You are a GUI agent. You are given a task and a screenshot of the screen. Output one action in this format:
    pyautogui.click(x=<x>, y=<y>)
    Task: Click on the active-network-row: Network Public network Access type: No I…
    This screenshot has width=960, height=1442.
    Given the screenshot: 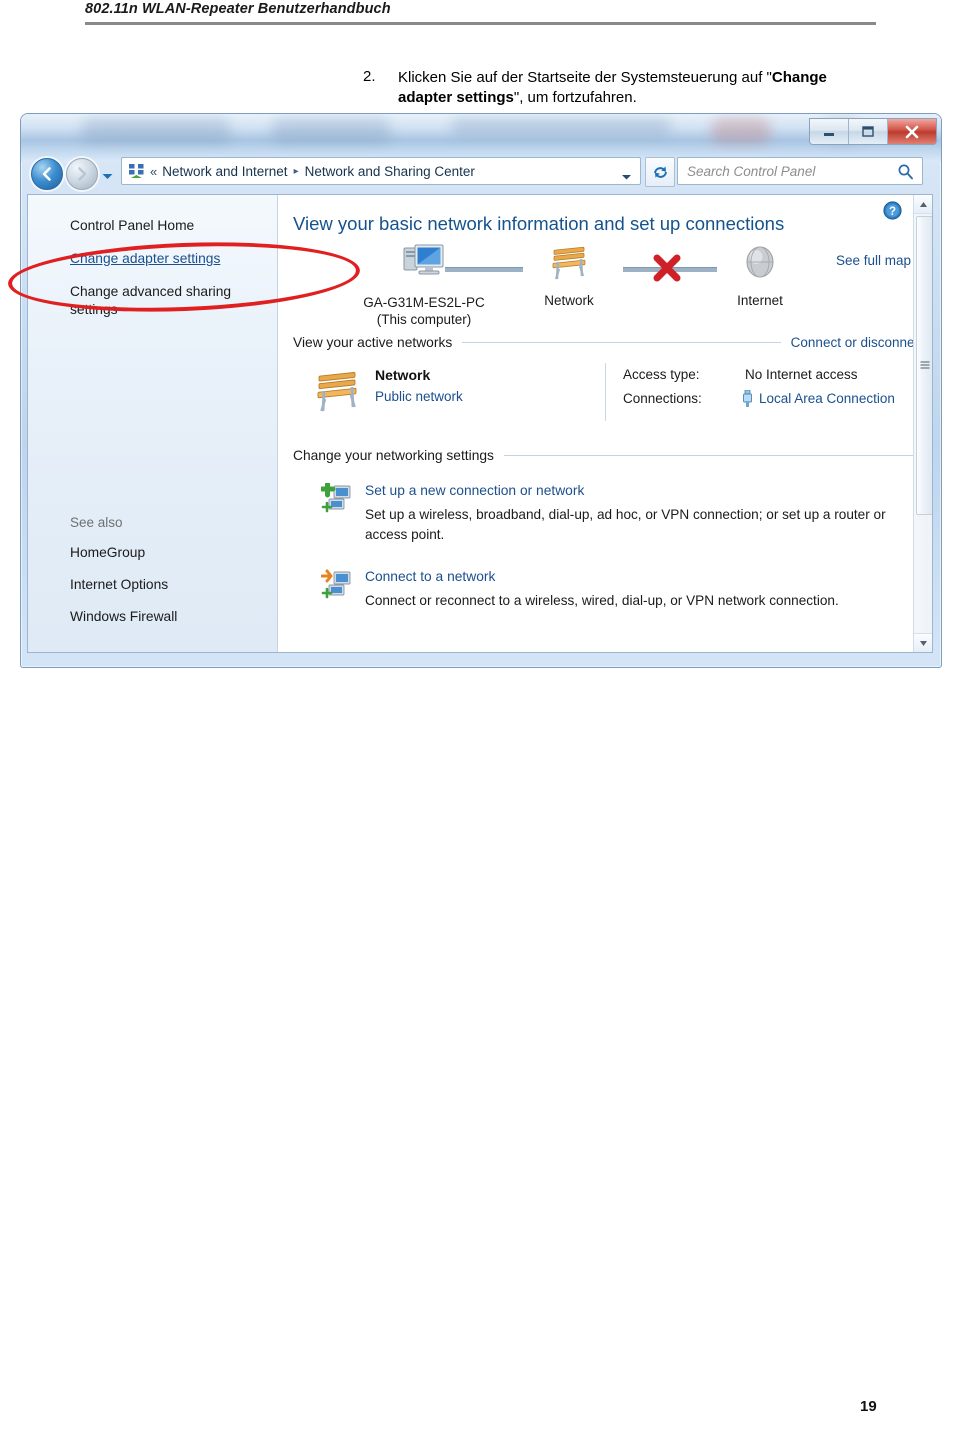 What is the action you would take?
    pyautogui.click(x=609, y=394)
    